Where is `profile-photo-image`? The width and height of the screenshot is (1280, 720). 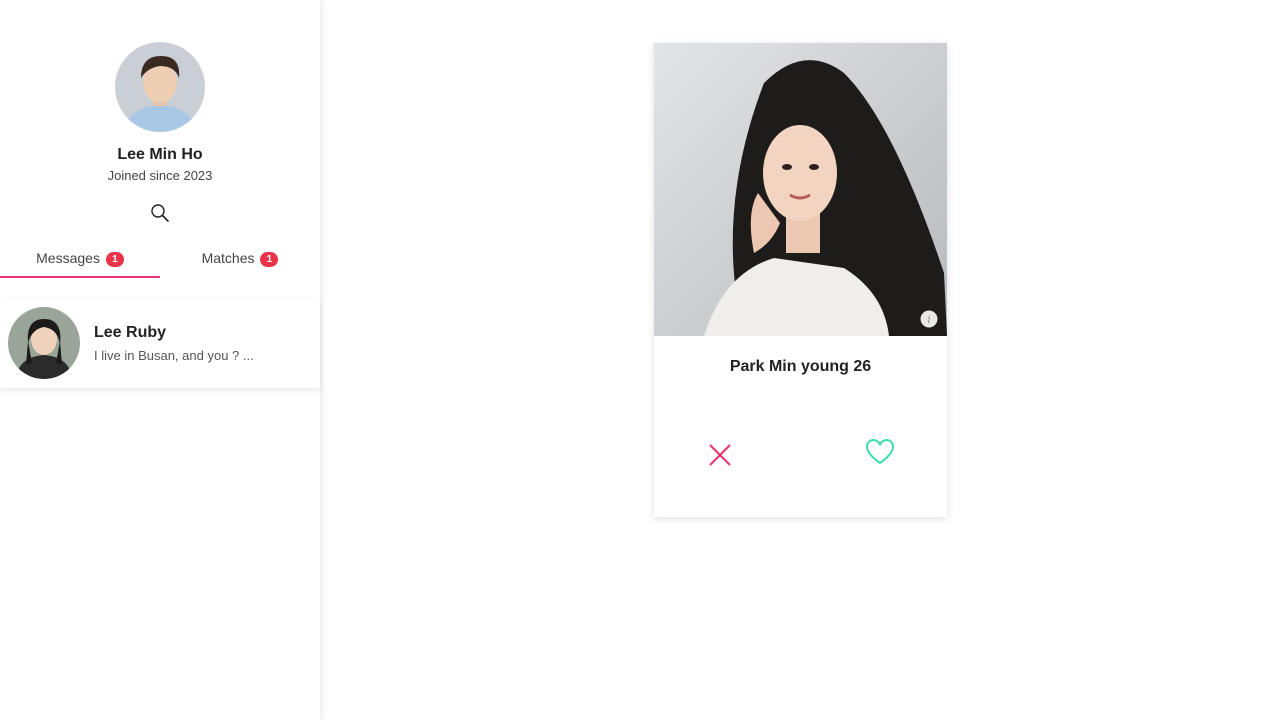 profile-photo-image is located at coordinates (800, 189).